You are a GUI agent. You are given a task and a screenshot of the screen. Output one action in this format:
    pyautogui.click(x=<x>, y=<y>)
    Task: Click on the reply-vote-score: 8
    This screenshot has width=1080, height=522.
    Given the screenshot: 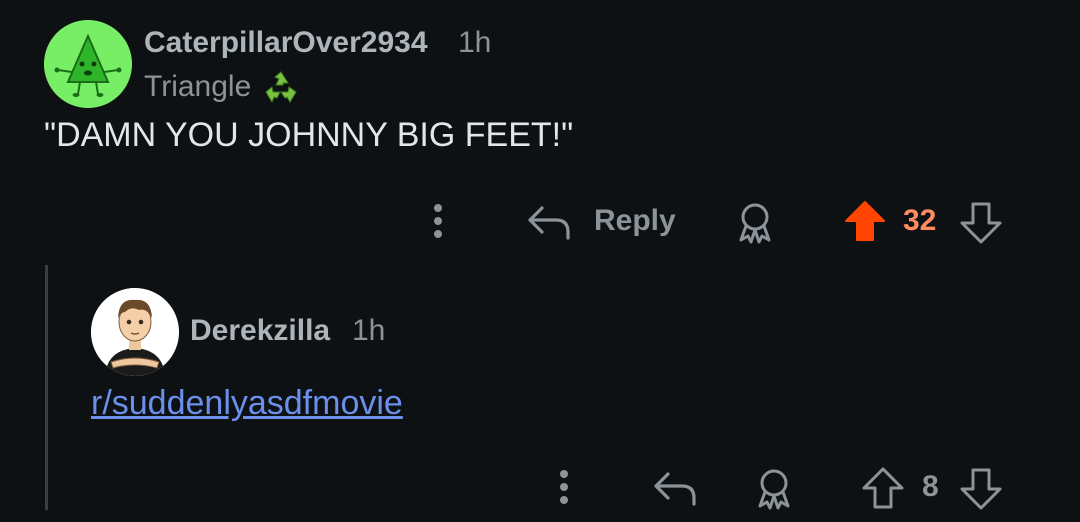 What is the action you would take?
    pyautogui.click(x=930, y=486)
    